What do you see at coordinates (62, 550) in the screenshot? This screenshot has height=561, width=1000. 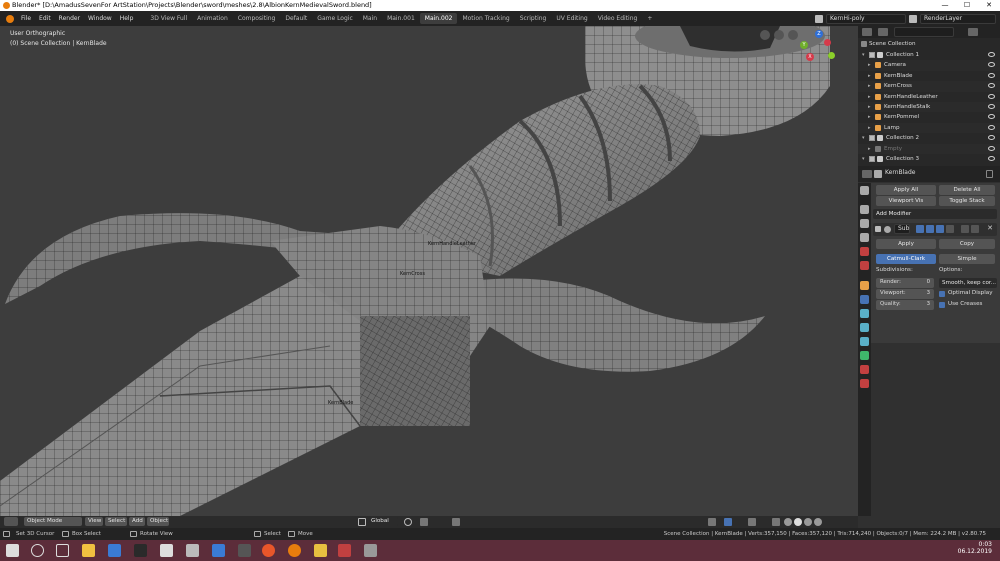 I see `task-view-icon` at bounding box center [62, 550].